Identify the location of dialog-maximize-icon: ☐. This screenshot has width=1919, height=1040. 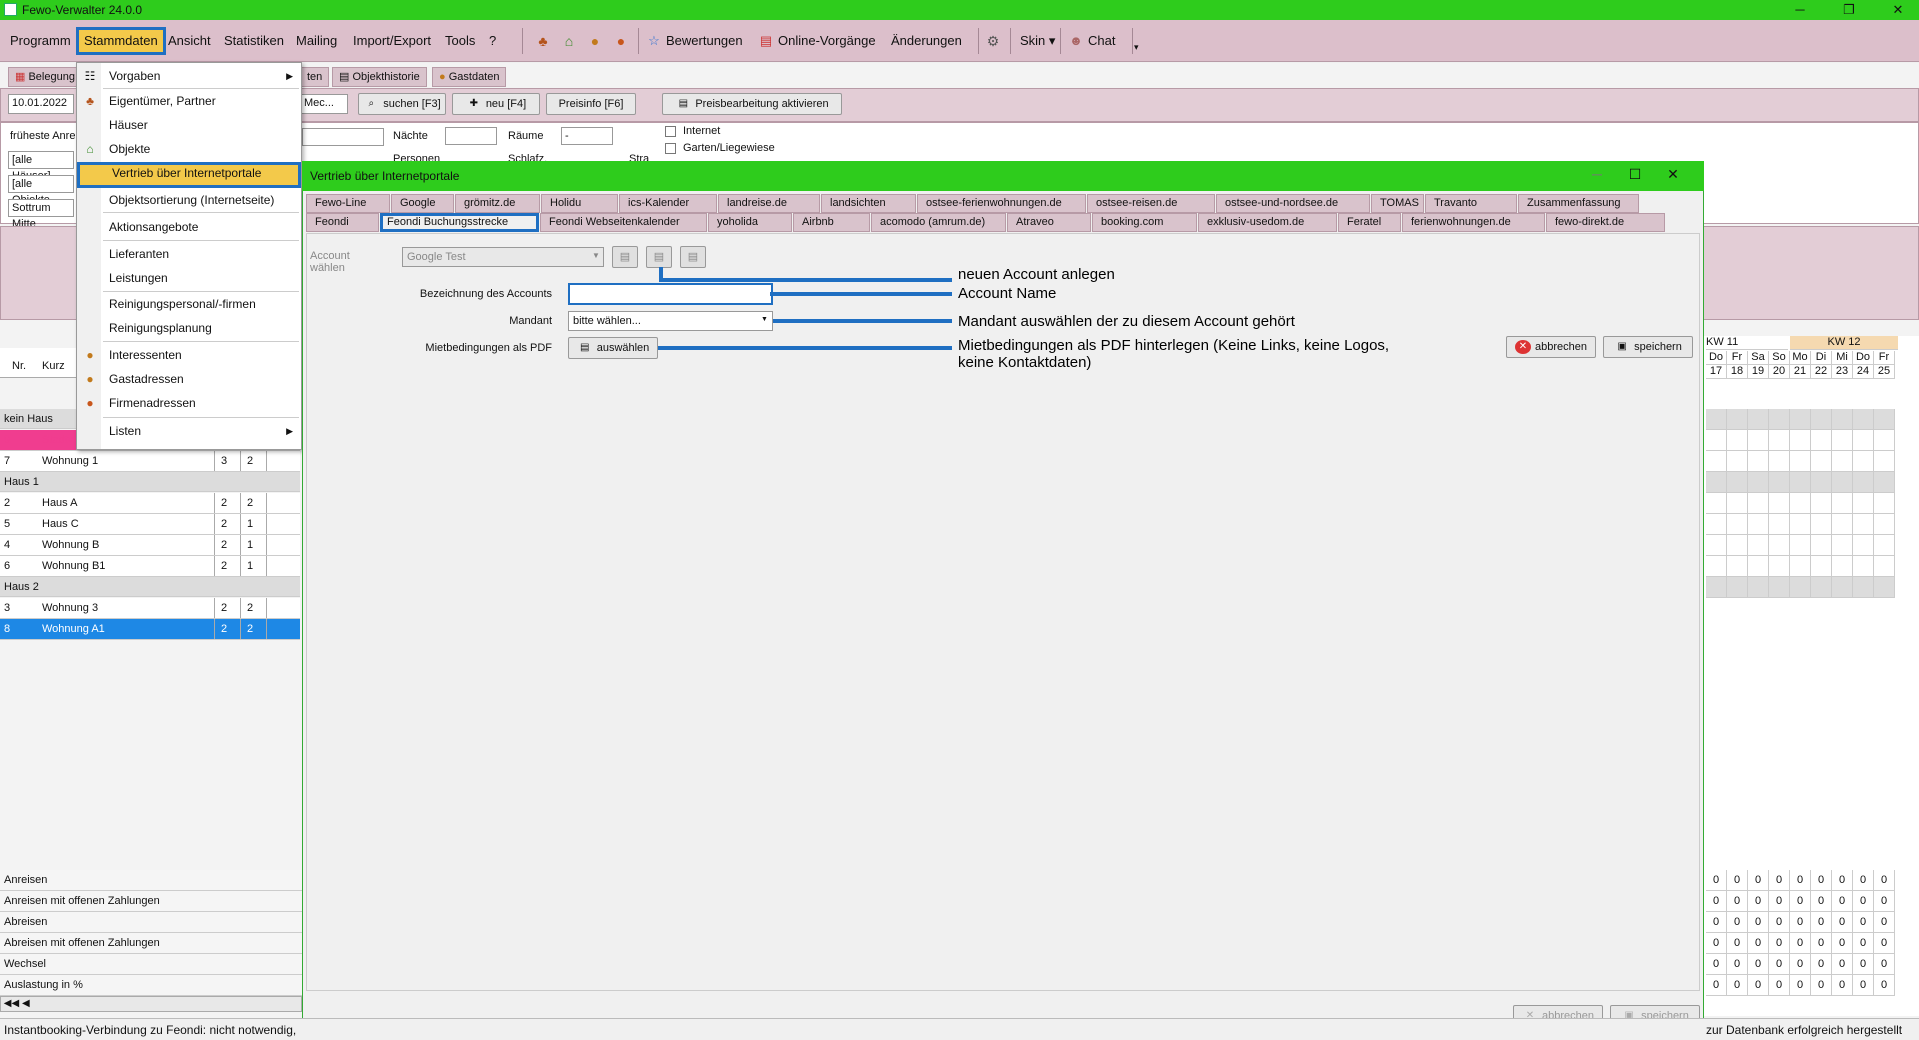
(1635, 174).